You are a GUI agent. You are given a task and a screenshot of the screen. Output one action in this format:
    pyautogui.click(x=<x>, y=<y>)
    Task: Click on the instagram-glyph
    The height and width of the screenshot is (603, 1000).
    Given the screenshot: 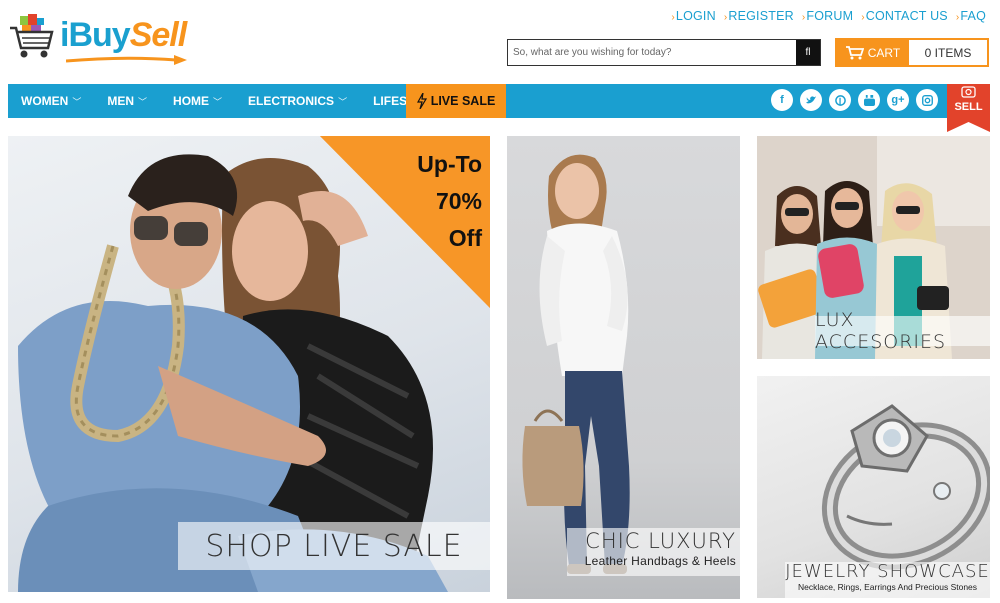 What is the action you would take?
    pyautogui.click(x=927, y=100)
    